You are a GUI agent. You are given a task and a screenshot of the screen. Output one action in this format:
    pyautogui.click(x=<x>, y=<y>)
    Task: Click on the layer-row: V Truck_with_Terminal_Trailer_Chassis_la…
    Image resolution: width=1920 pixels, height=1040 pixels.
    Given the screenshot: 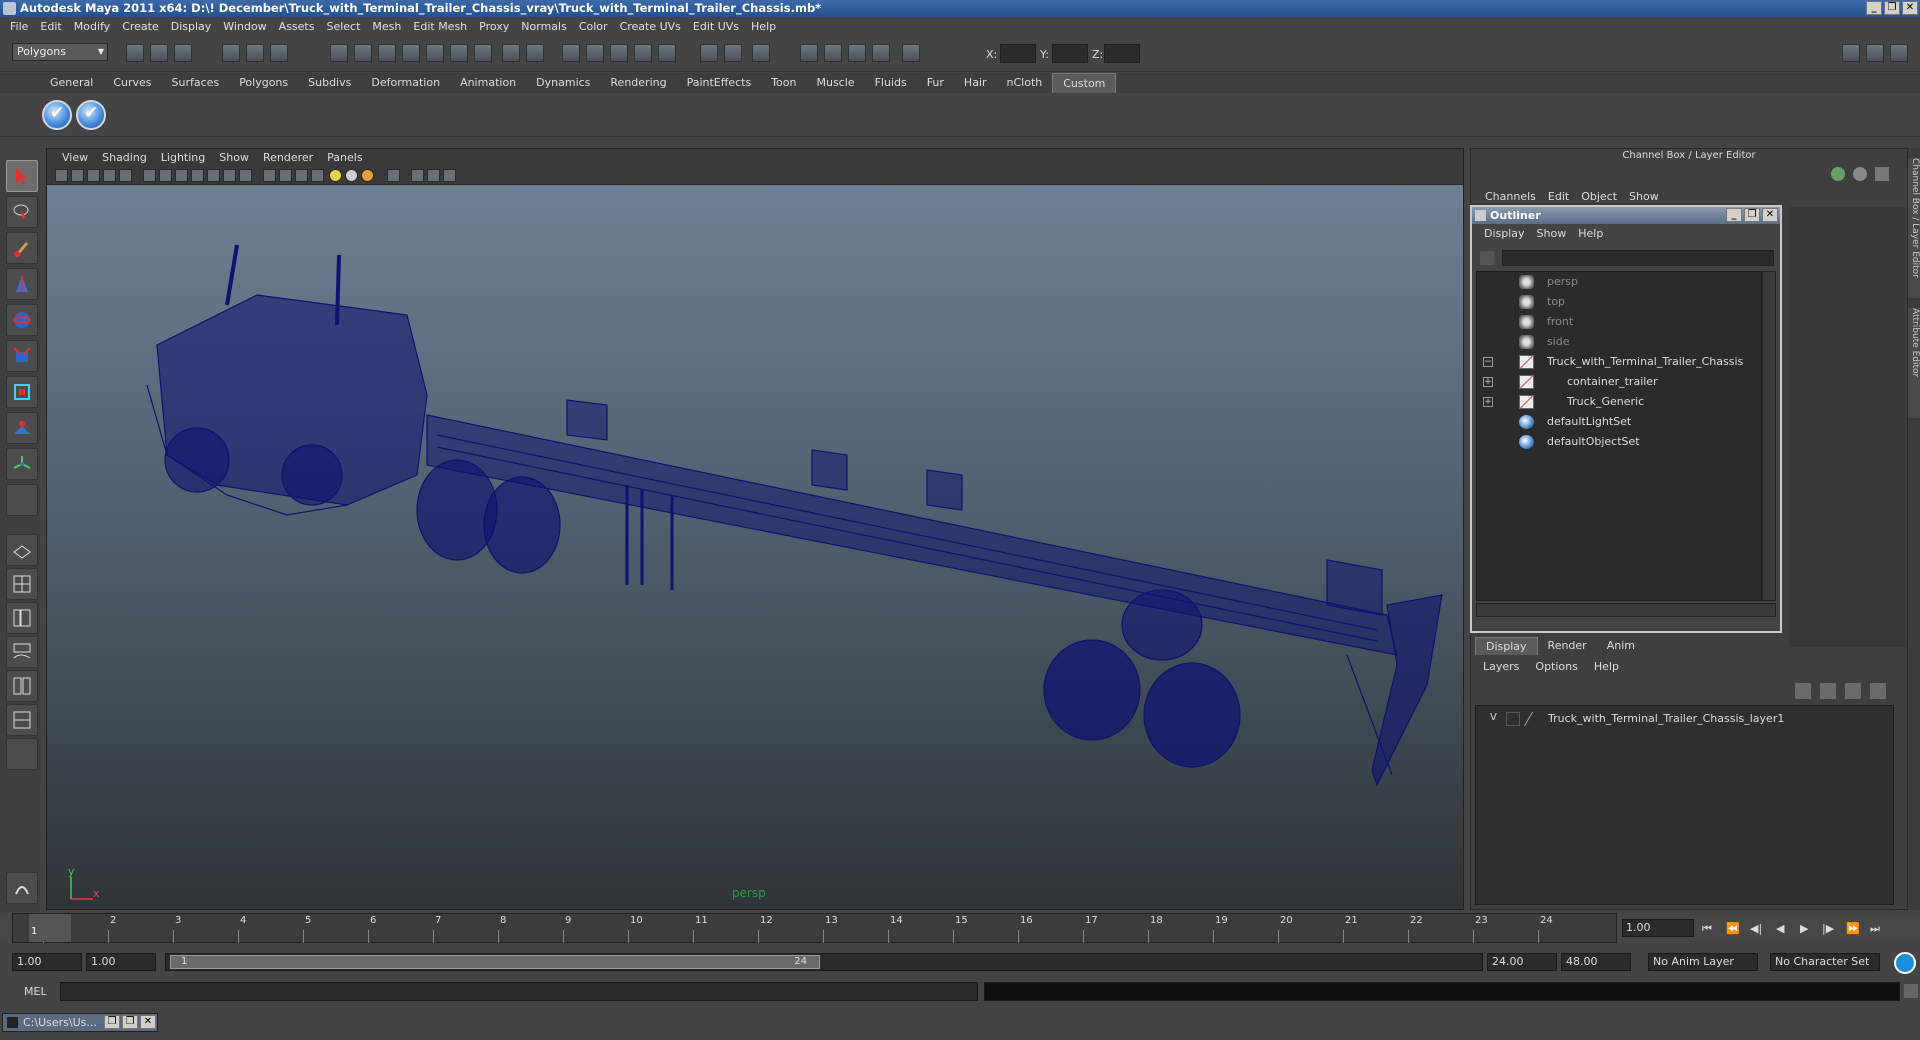 What is the action you would take?
    pyautogui.click(x=1684, y=719)
    